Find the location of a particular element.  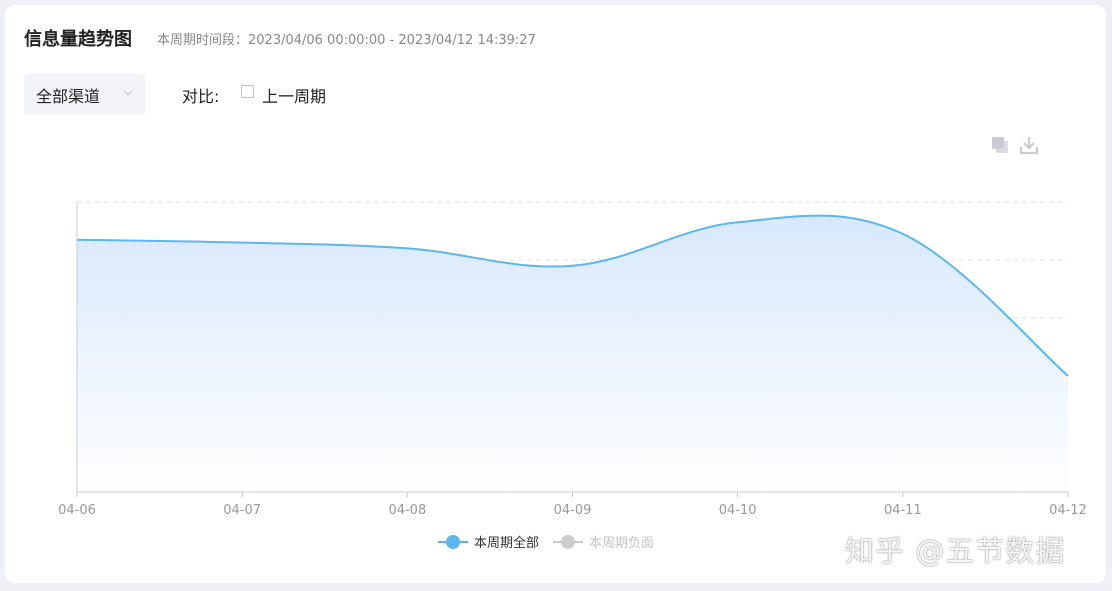

x-tick-label: 04-06 is located at coordinates (77, 510).